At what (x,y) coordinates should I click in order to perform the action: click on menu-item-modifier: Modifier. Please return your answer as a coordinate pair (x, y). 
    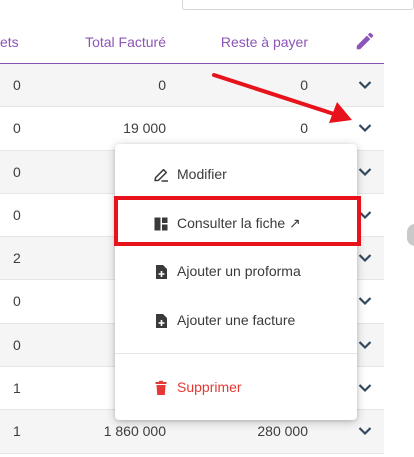
    Looking at the image, I should click on (236, 175).